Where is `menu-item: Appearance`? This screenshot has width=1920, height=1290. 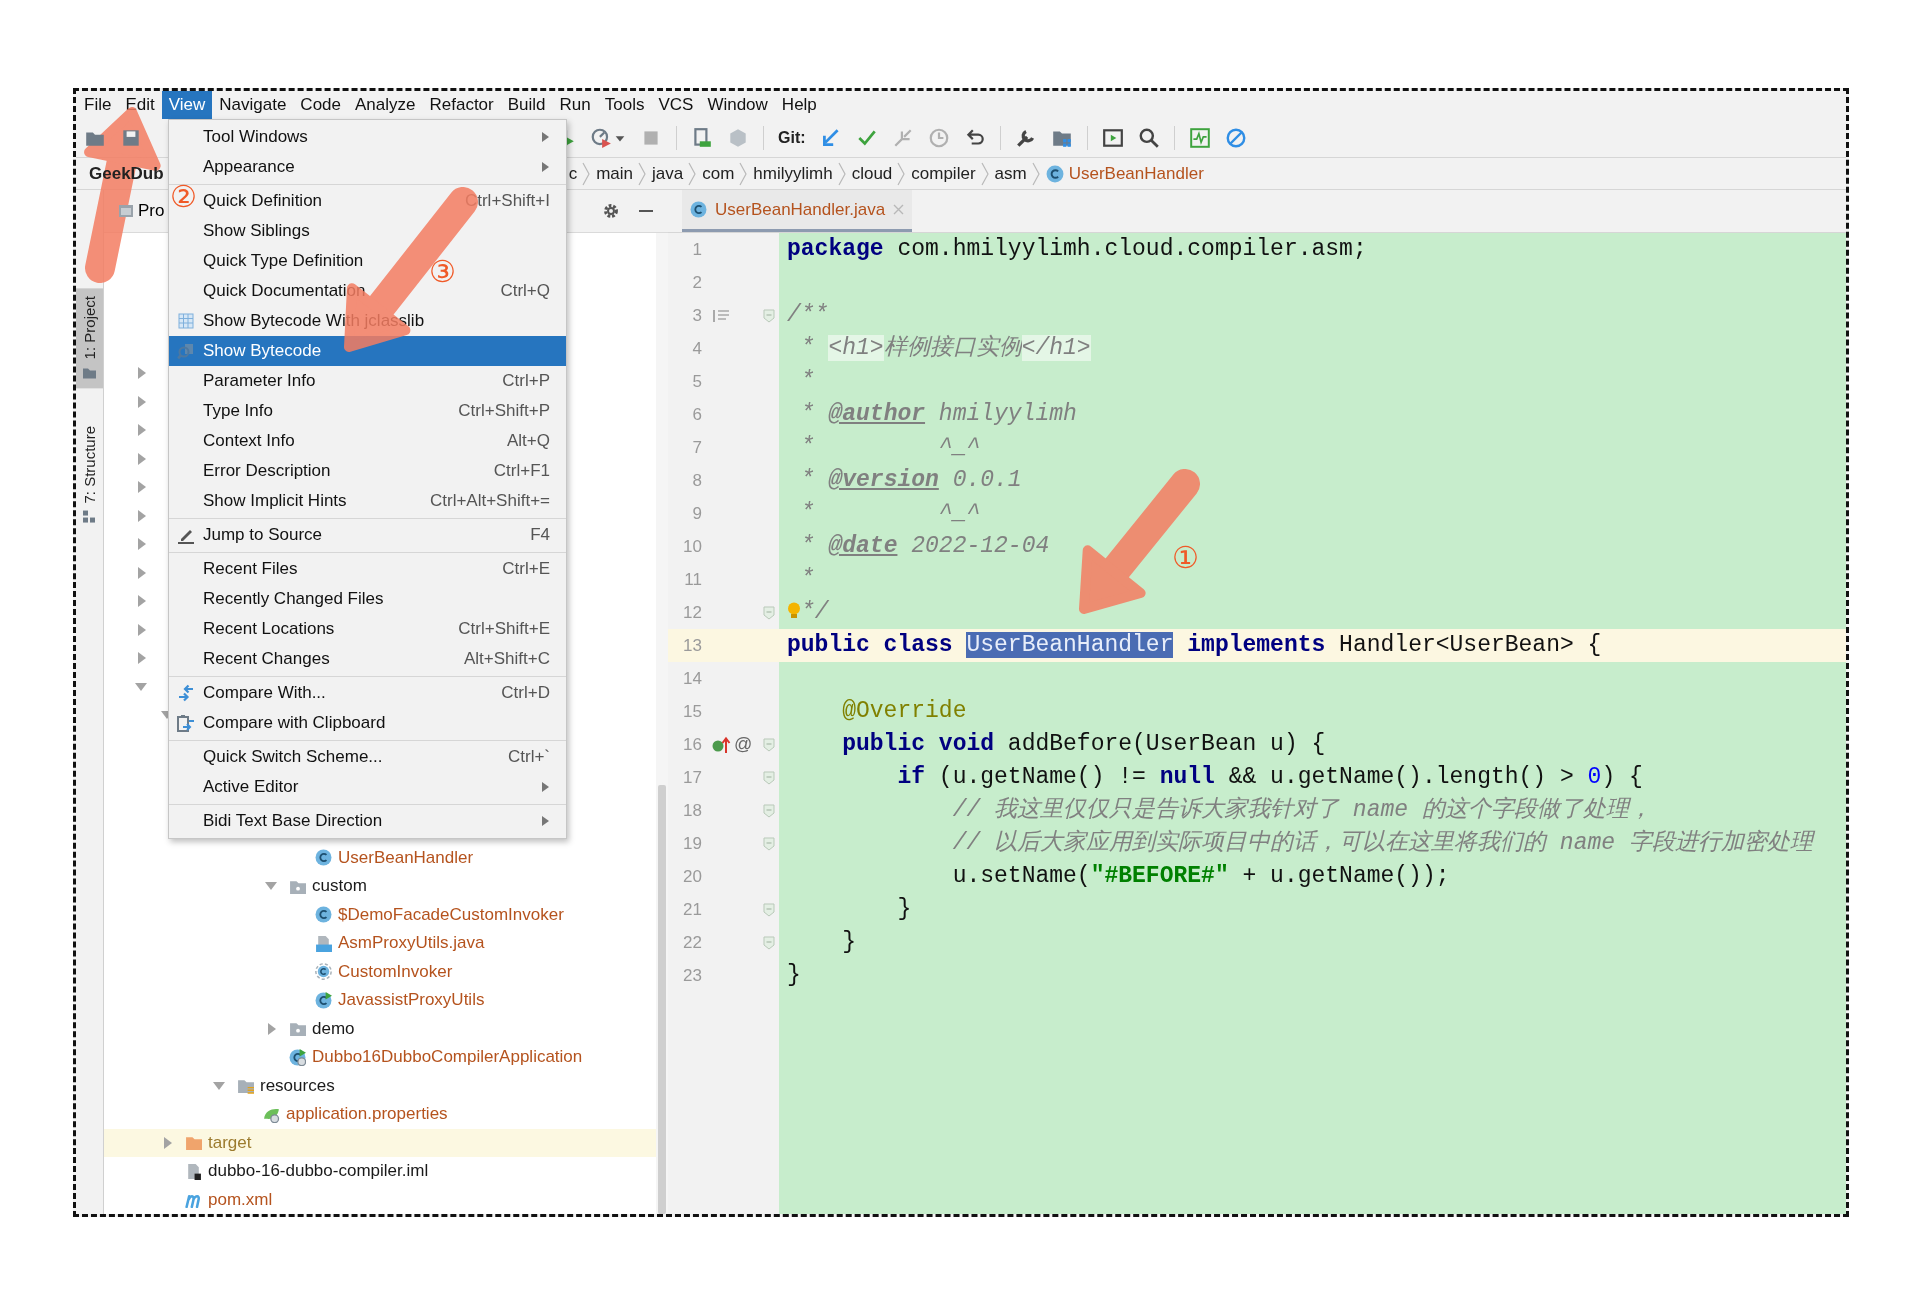
menu-item: Appearance is located at coordinates (249, 167).